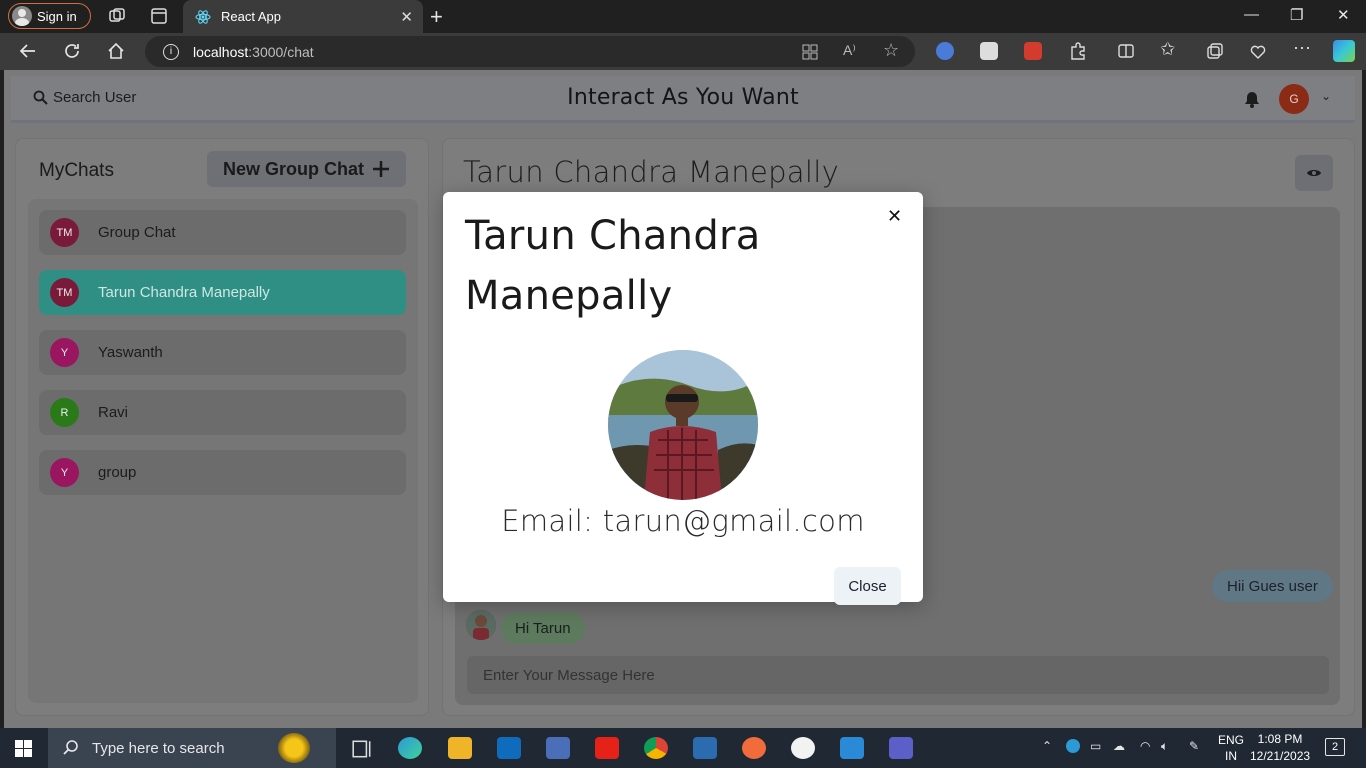 Image resolution: width=1366 pixels, height=768 pixels. Describe the element at coordinates (558, 748) in the screenshot. I see `app-icon` at that location.